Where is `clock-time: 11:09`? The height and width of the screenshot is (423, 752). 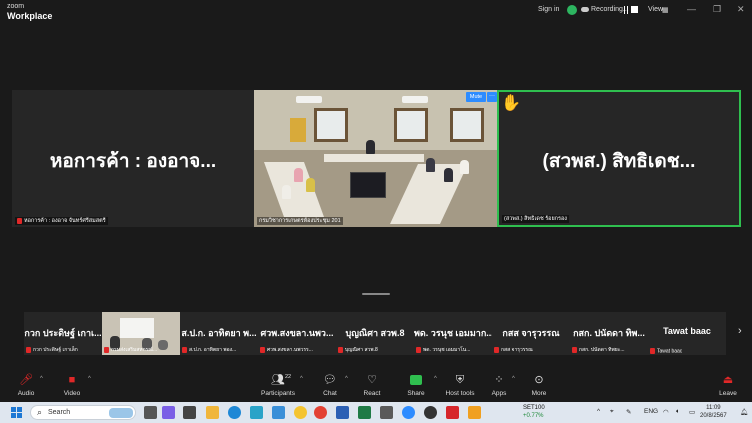 clock-time: 11:09 is located at coordinates (713, 408).